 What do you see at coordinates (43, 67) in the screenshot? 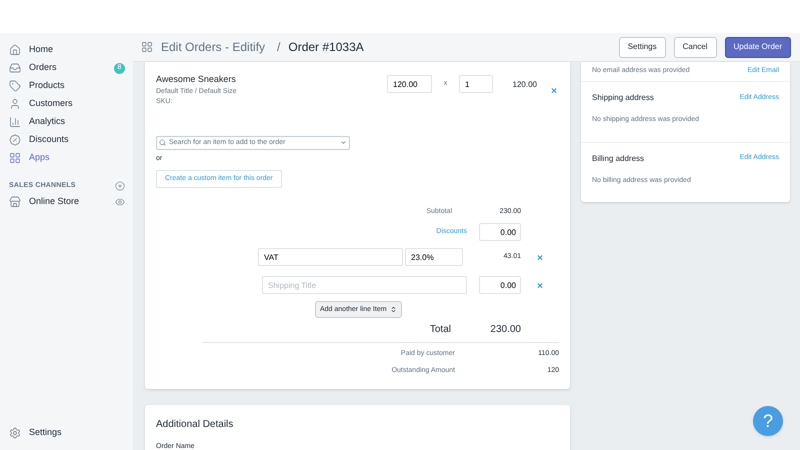
I see `nav-label: Orders` at bounding box center [43, 67].